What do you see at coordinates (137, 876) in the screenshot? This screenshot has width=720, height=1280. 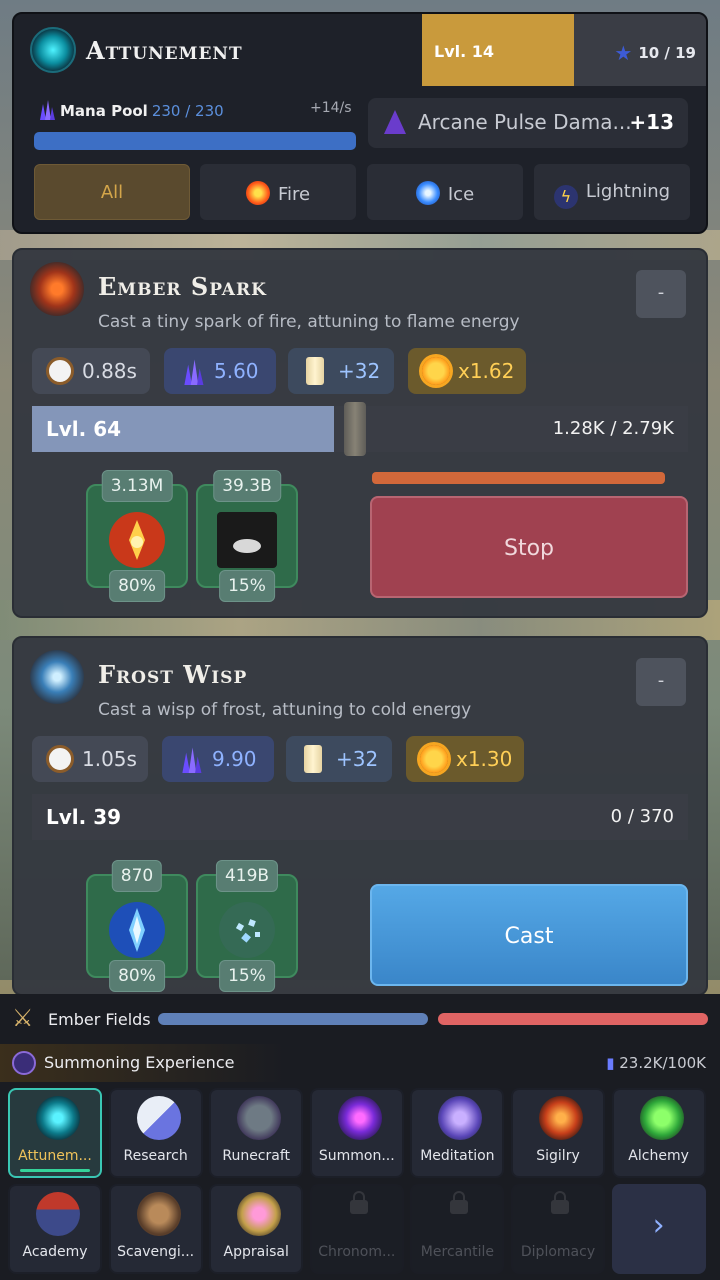 I see `drop-amount: 870` at bounding box center [137, 876].